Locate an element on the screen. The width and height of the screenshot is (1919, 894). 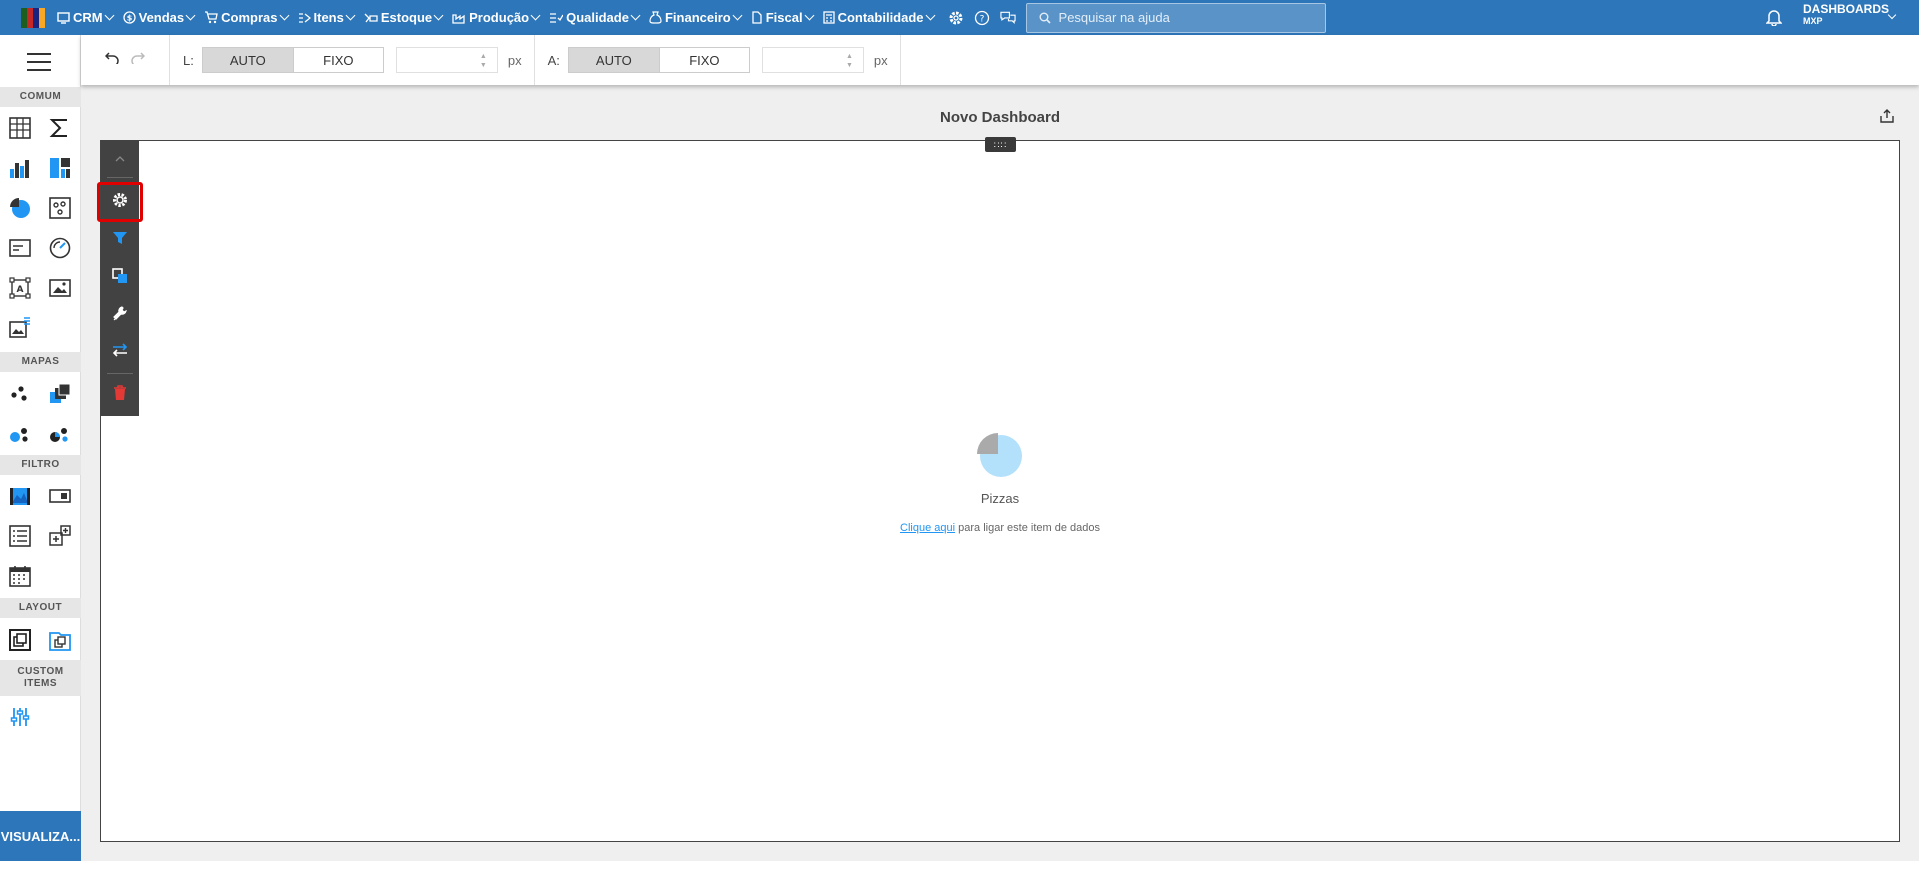
item-convert-button is located at coordinates (120, 352).